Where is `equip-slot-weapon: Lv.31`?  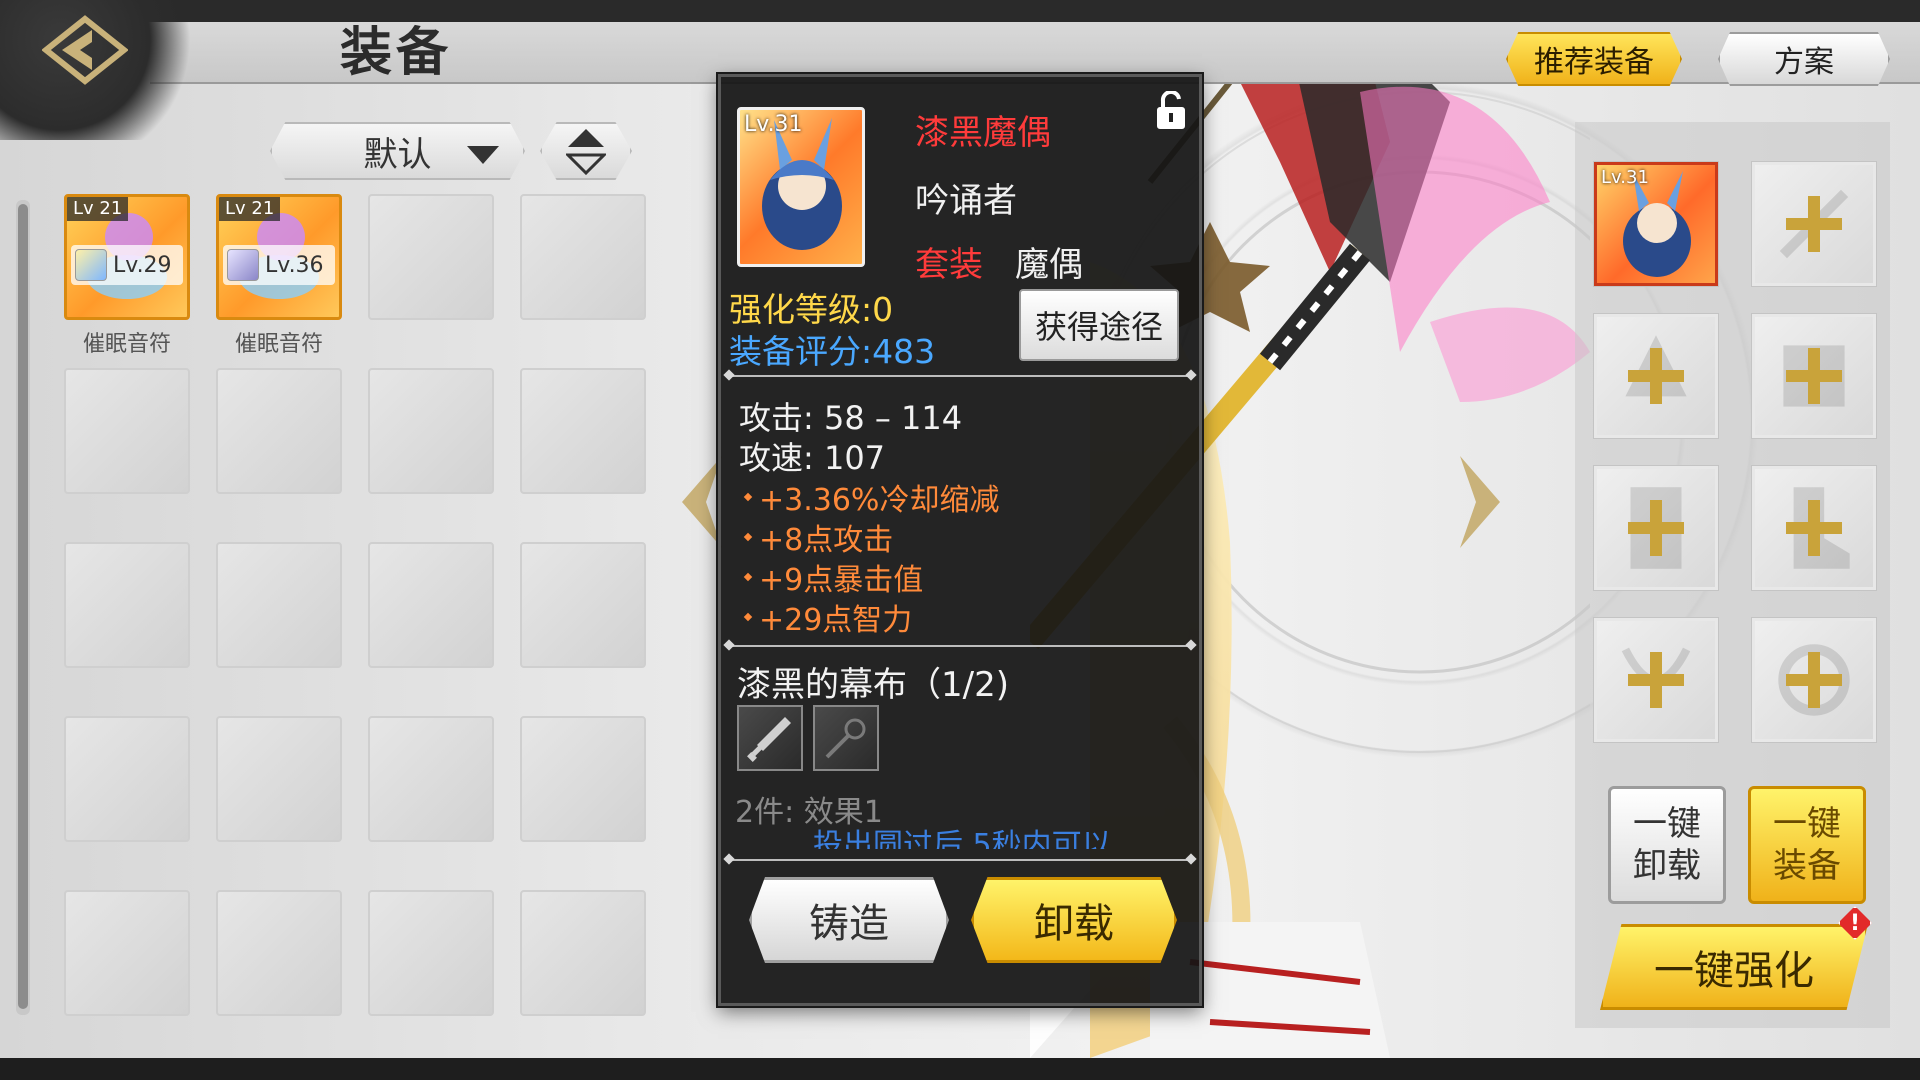
equip-slot-weapon: Lv.31 is located at coordinates (1656, 224).